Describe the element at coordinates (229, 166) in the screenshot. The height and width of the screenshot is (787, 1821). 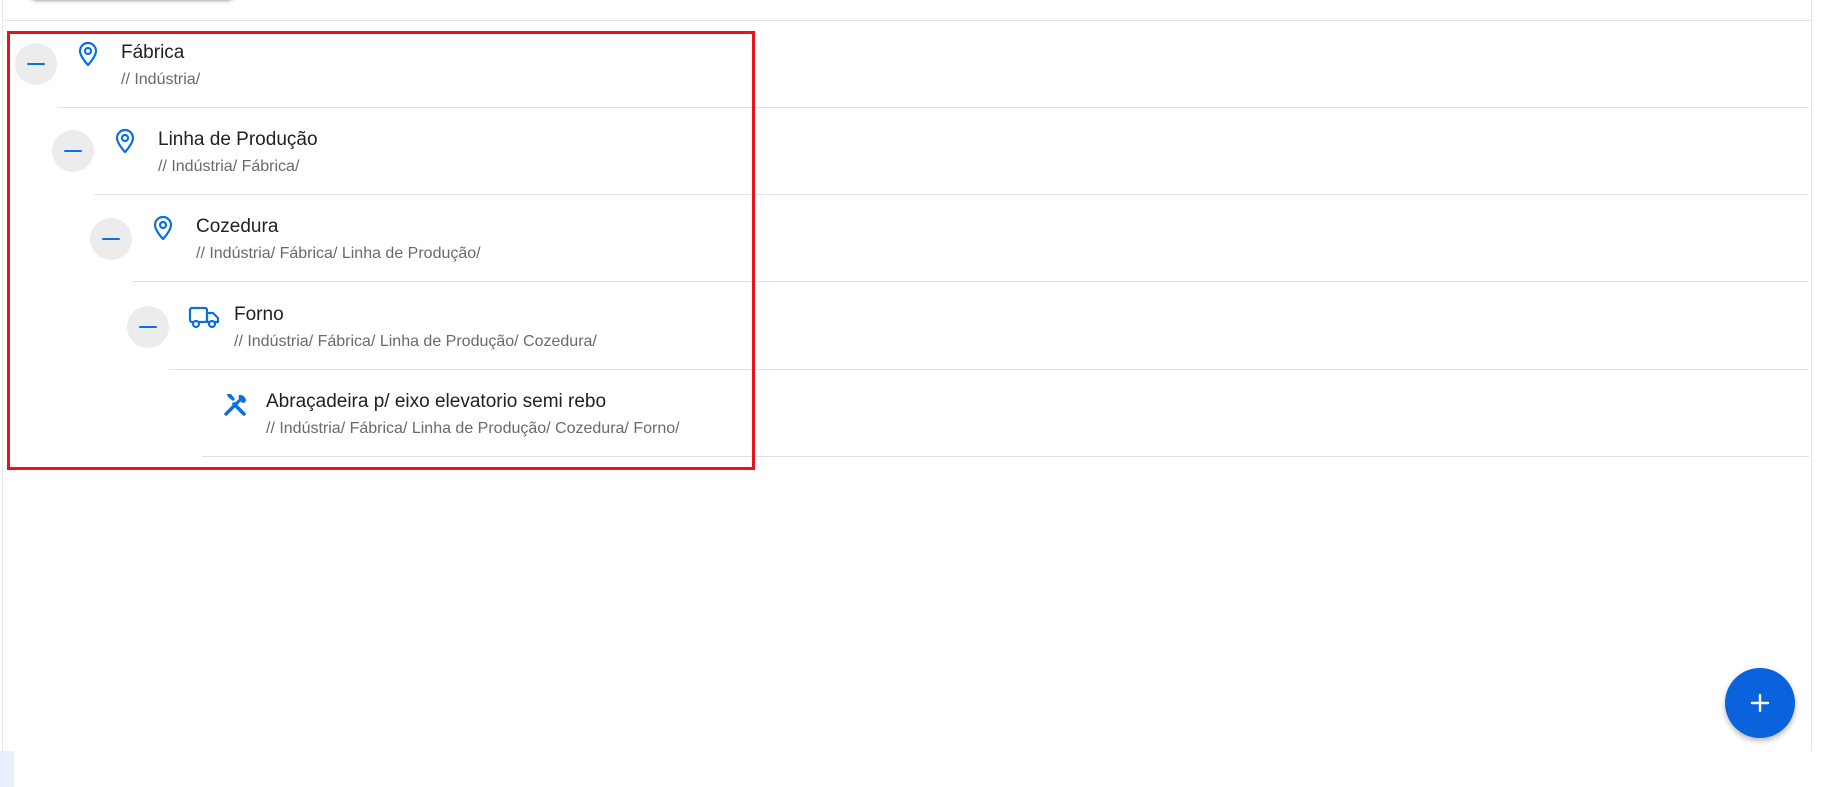
I see `node-path: // Indústria/ Fábrica/` at that location.